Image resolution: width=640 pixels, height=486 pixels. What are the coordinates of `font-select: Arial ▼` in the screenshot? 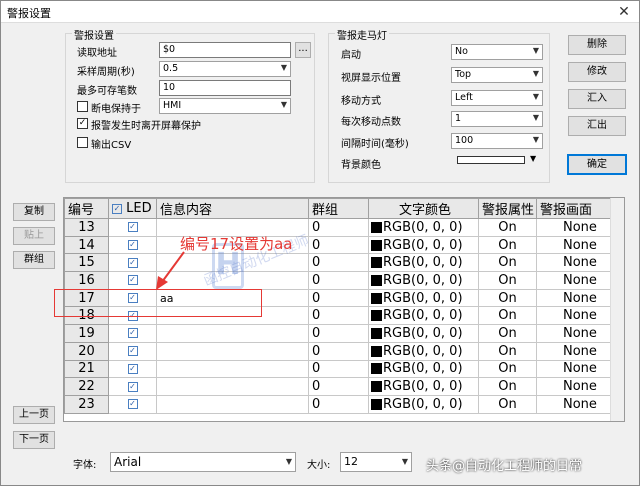 It's located at (203, 462).